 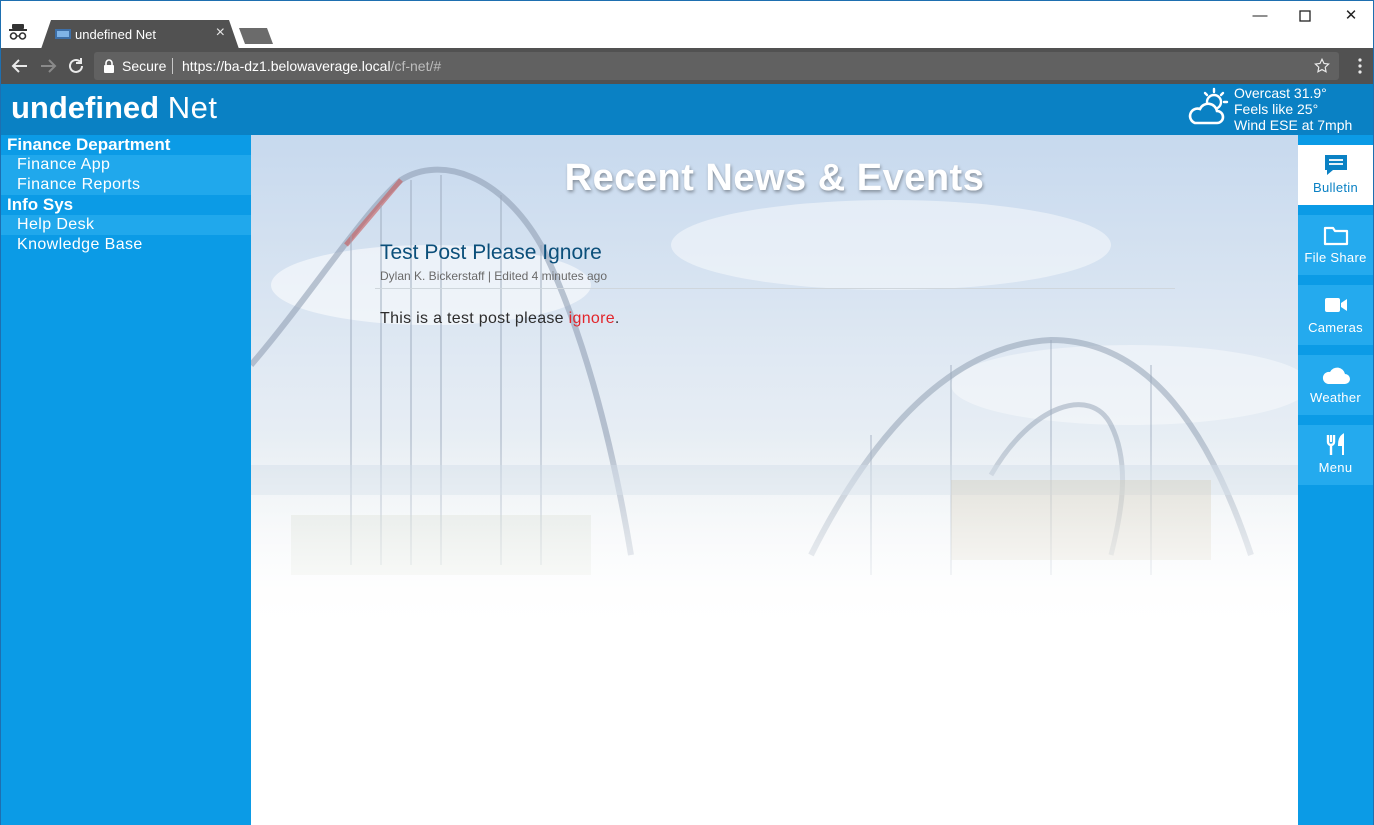 I want to click on sidebar-item-finance-app: Finance App, so click(x=126, y=165).